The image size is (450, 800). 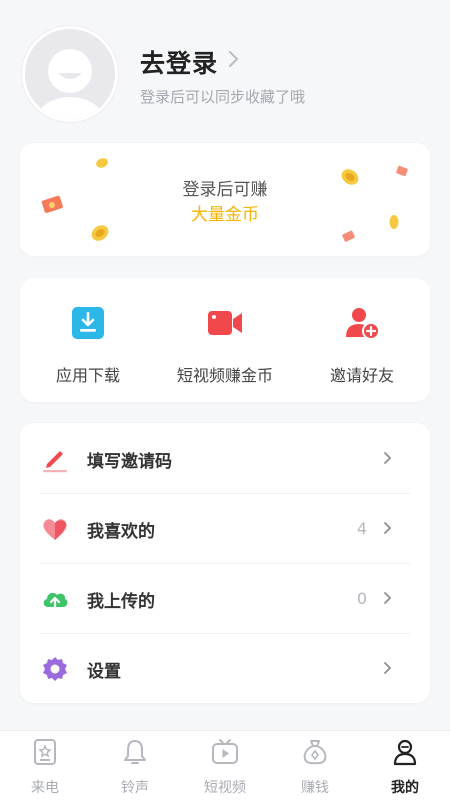 I want to click on cloud-upload-icon, so click(x=55, y=601).